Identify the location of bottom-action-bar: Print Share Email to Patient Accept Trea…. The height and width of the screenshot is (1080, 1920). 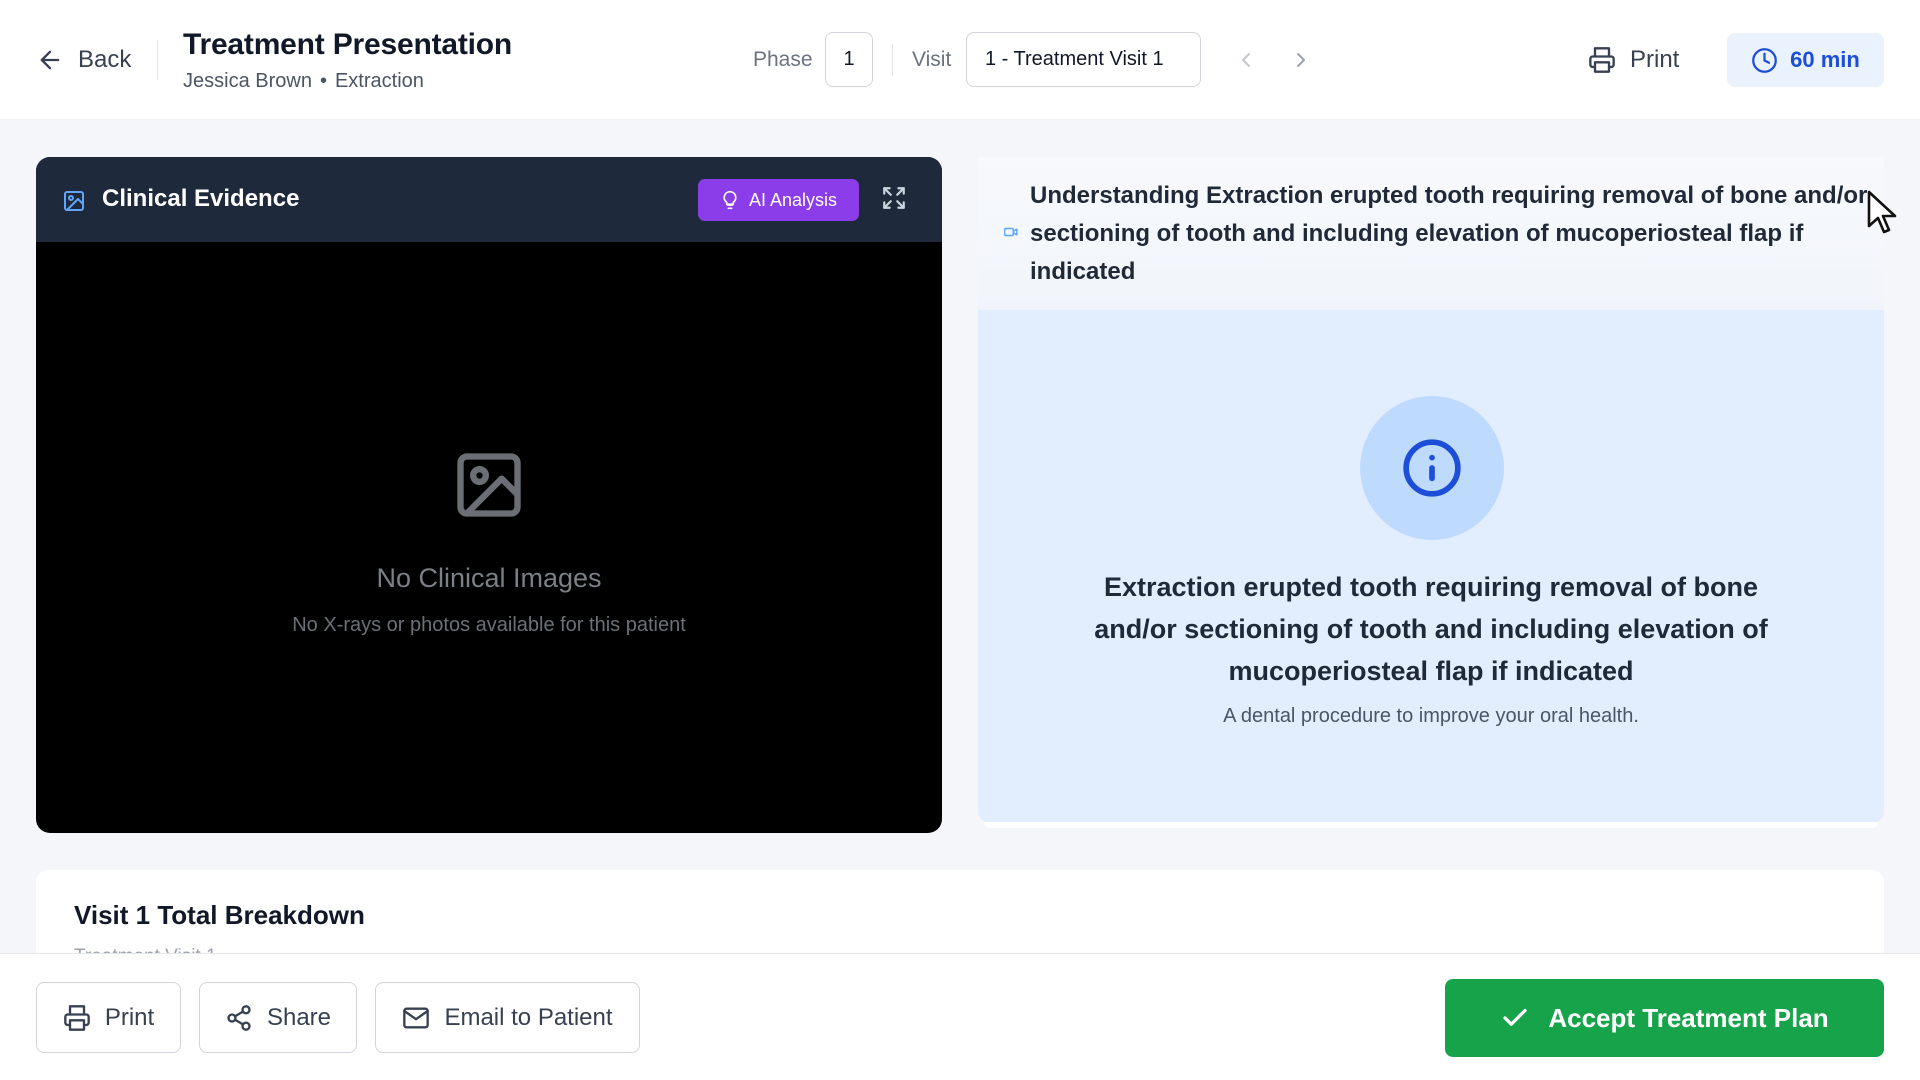
(960, 1016).